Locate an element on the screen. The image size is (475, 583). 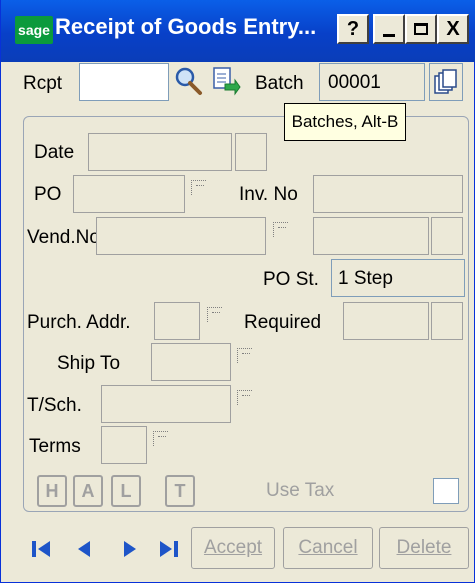
first-record-icon is located at coordinates (41, 549).